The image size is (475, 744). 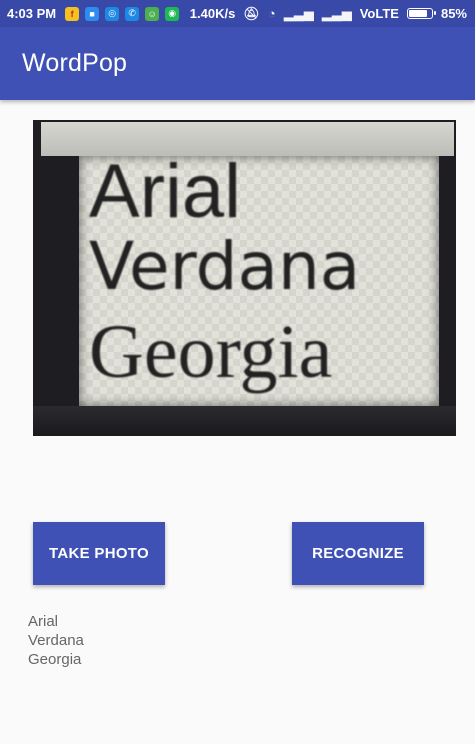 What do you see at coordinates (453, 13) in the screenshot?
I see `battery-percent: 85%` at bounding box center [453, 13].